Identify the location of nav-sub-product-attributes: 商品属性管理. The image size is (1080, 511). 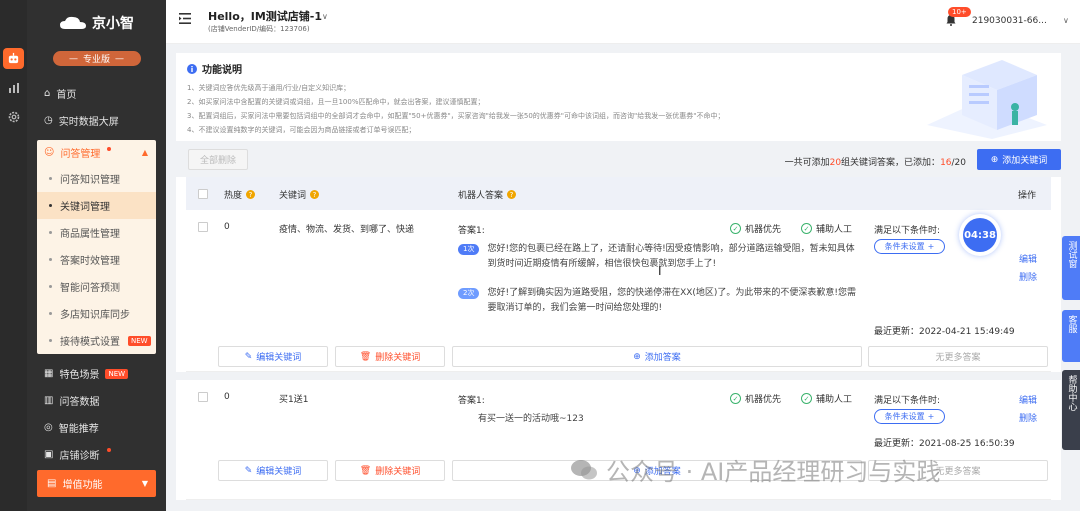
(96, 232).